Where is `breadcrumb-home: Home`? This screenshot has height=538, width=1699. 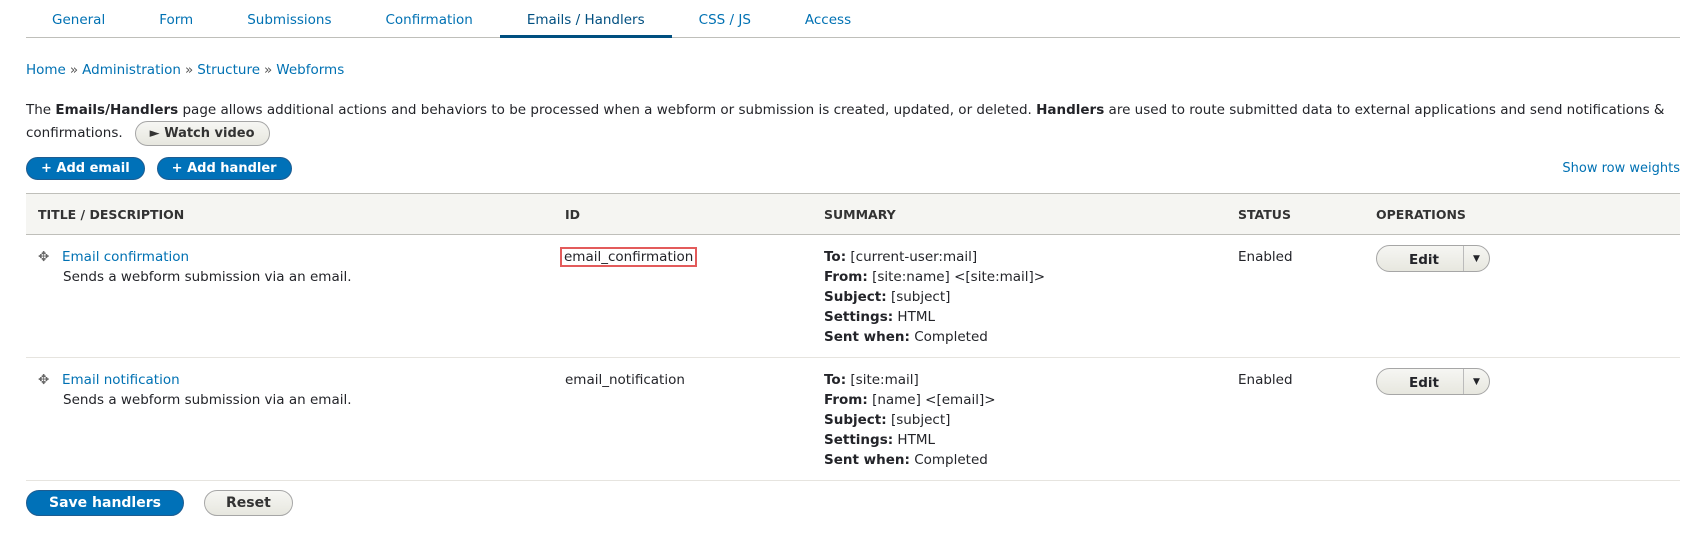
breadcrumb-home: Home is located at coordinates (46, 70).